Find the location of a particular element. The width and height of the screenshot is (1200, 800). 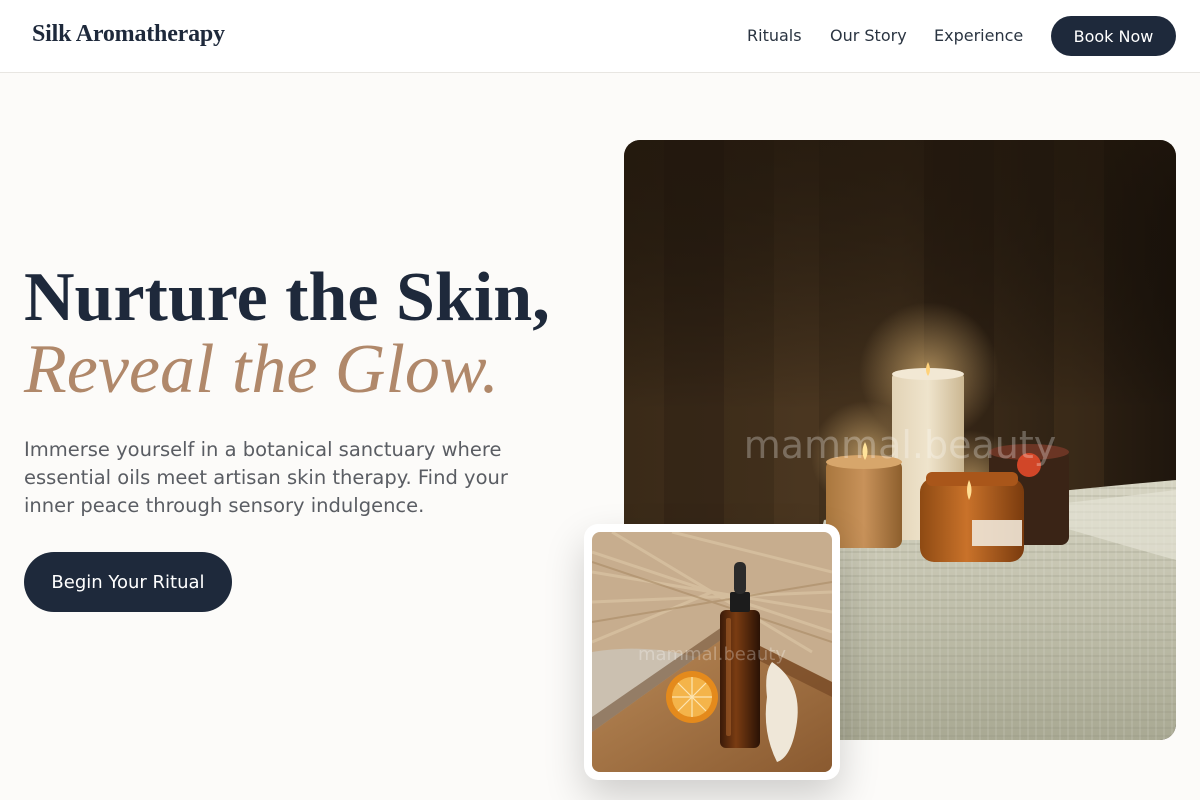

serum-bottle-image: mammal.beauty is located at coordinates (712, 652).